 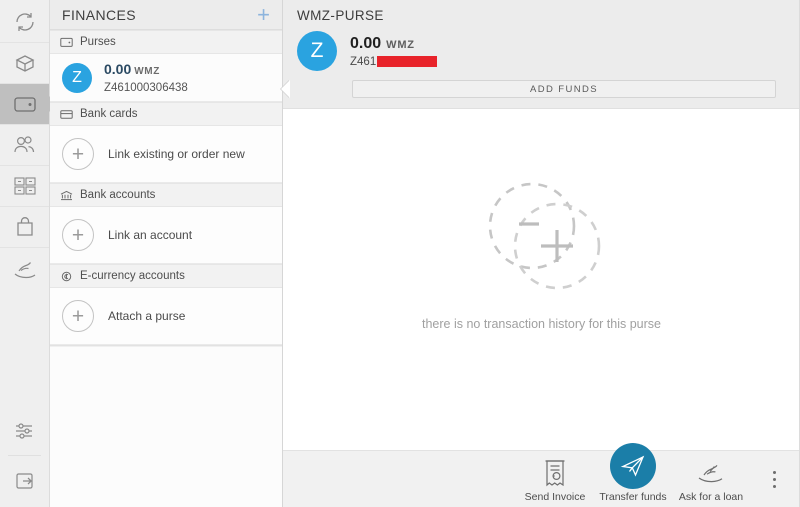 What do you see at coordinates (166, 426) in the screenshot?
I see `finances-empty-space` at bounding box center [166, 426].